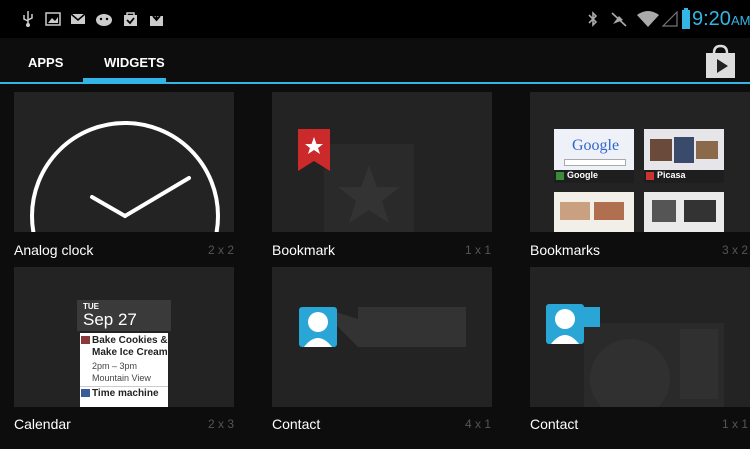  What do you see at coordinates (648, 19) in the screenshot?
I see `wifi-icon` at bounding box center [648, 19].